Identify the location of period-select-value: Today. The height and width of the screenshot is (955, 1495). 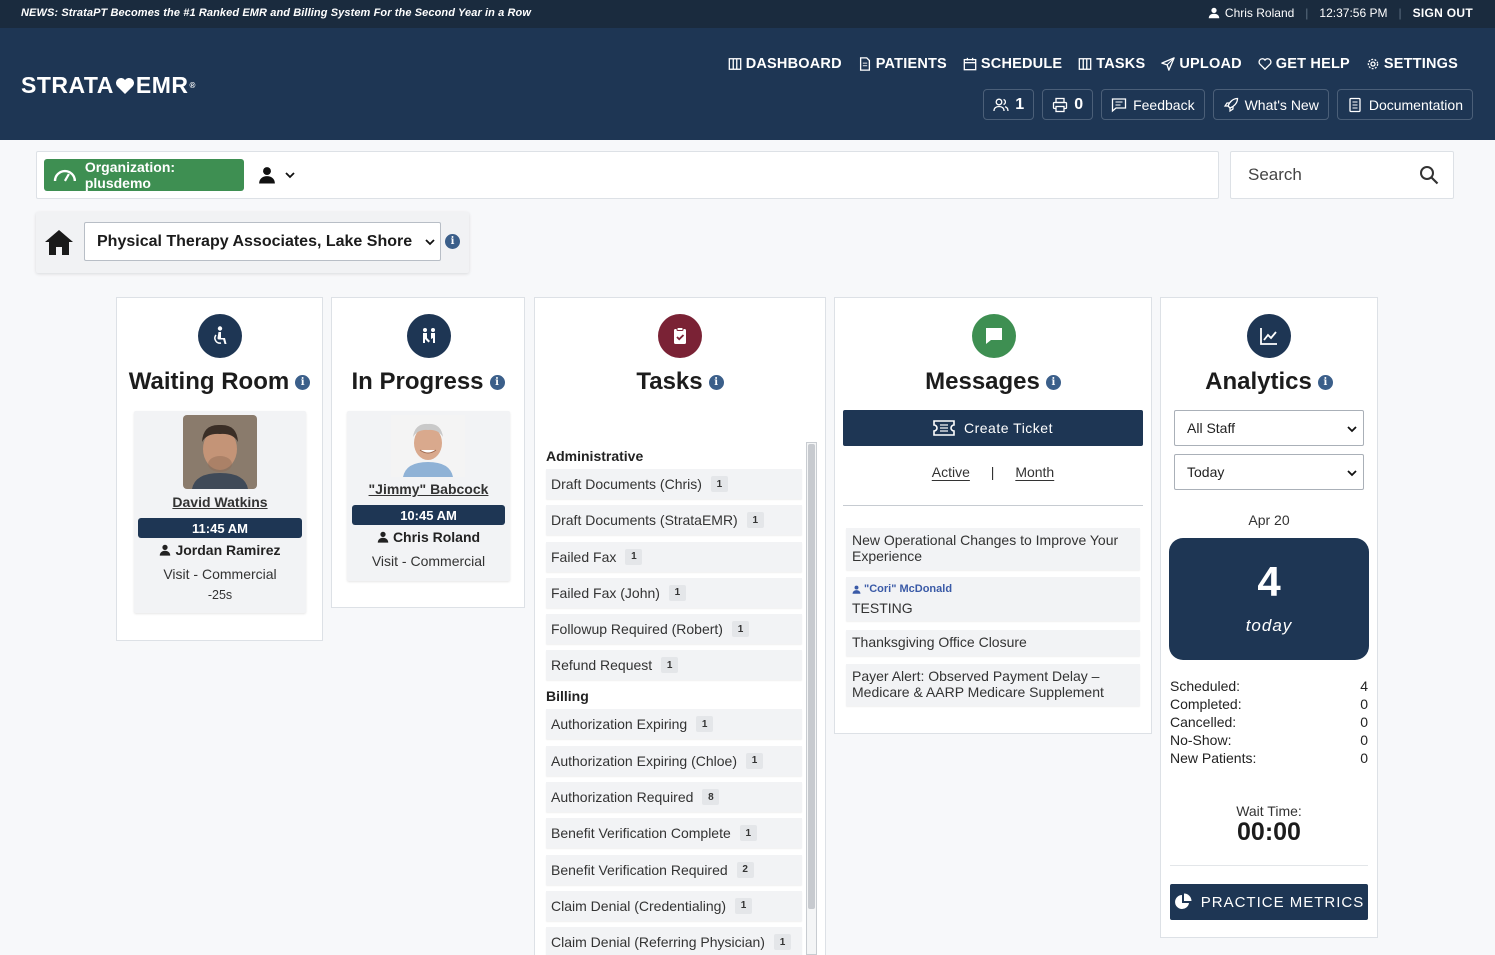
(1206, 472).